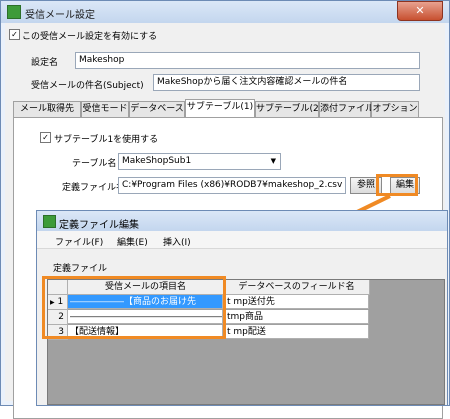 This screenshot has width=450, height=419. Describe the element at coordinates (99, 225) in the screenshot. I see `dialog-title: 定義ファイル編集` at that location.